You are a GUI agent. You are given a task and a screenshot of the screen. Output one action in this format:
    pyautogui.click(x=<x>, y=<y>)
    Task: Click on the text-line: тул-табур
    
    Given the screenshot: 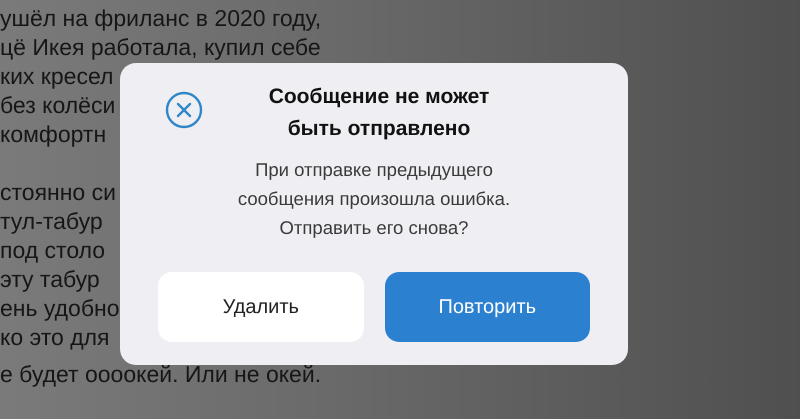 What is the action you would take?
    pyautogui.click(x=51, y=221)
    